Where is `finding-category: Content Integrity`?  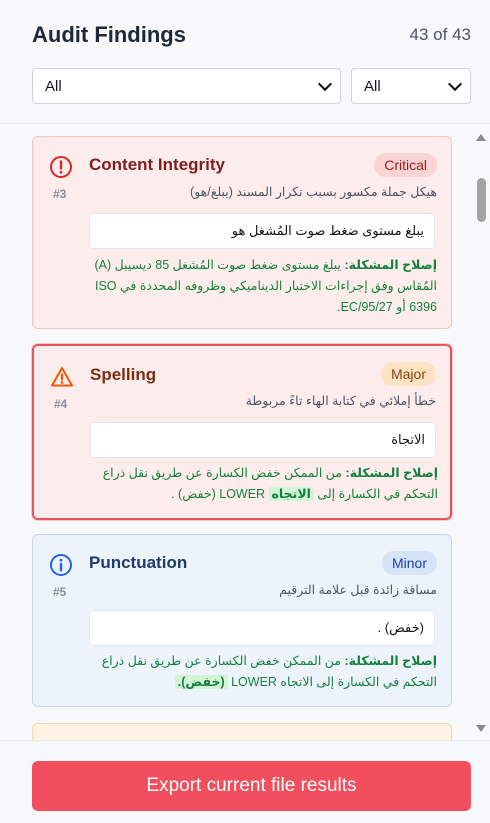
finding-category: Content Integrity is located at coordinates (157, 164).